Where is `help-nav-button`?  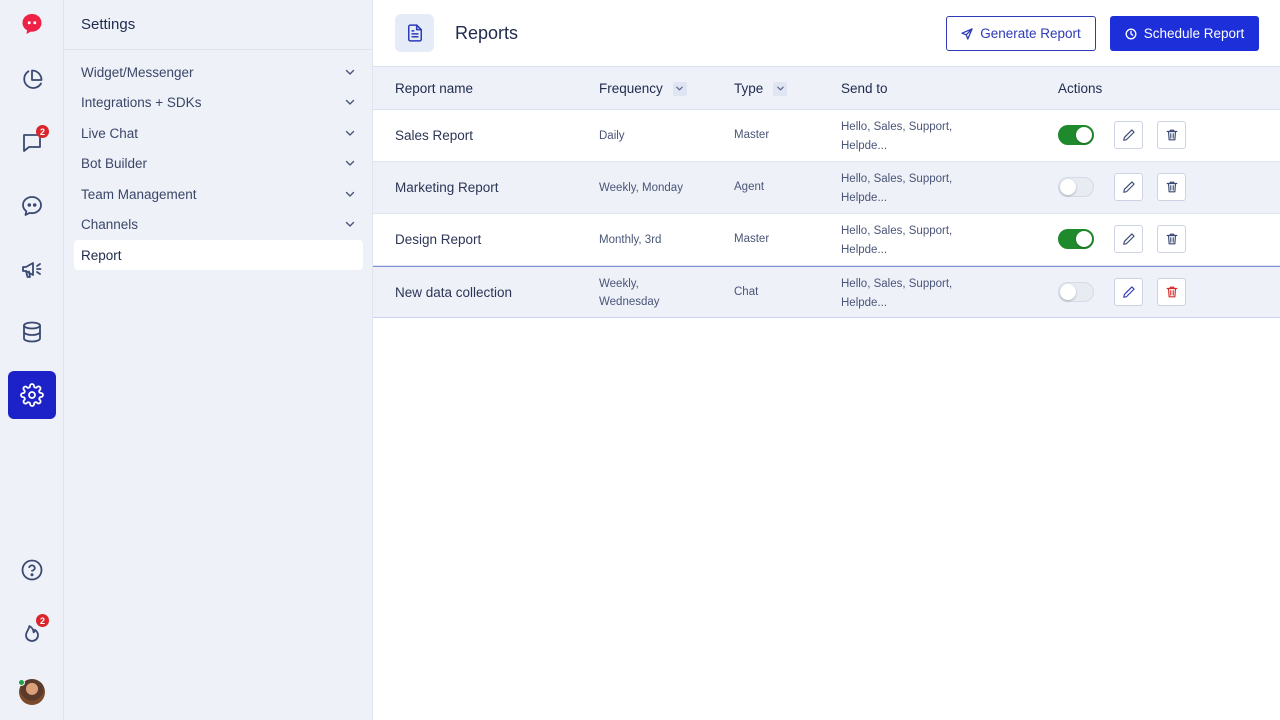
help-nav-button is located at coordinates (32, 570).